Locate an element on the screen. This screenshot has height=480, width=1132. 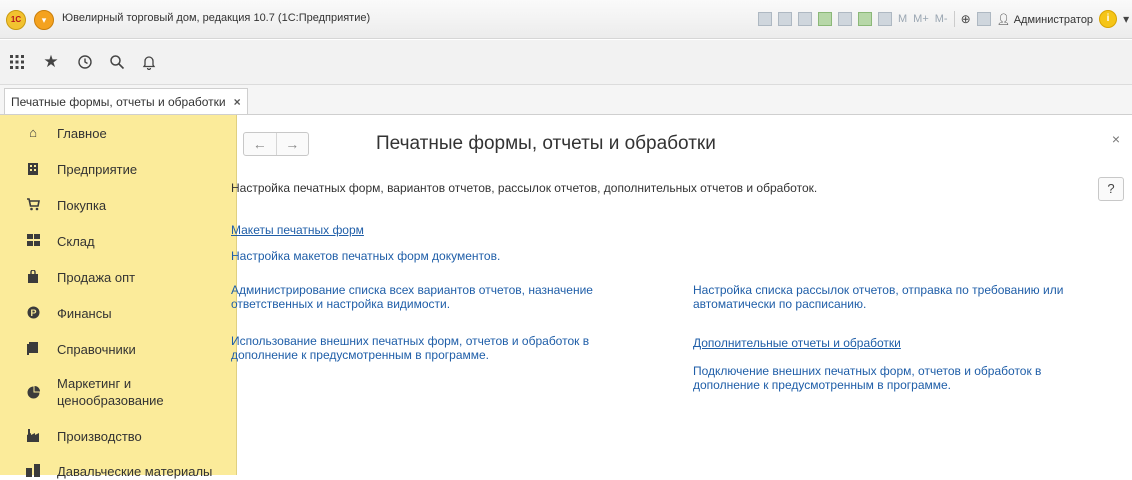
save-icon is located at coordinates (765, 19).